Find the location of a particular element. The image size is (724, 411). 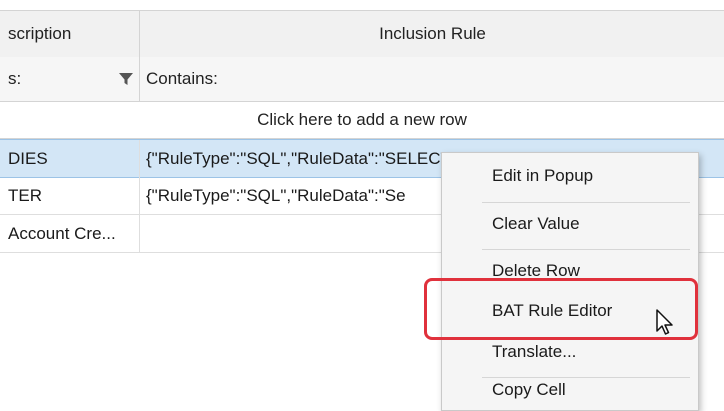

column-header-description: scription is located at coordinates (70, 34).